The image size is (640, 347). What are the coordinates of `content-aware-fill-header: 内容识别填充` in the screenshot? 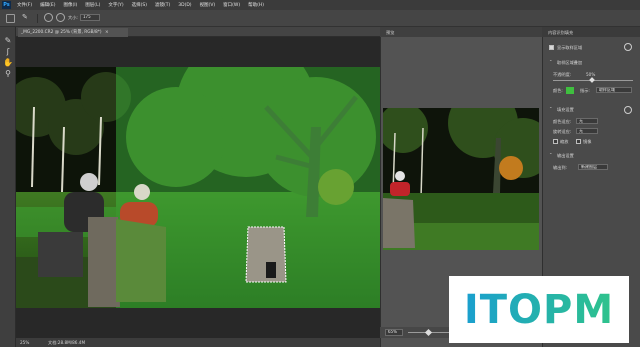 It's located at (591, 32).